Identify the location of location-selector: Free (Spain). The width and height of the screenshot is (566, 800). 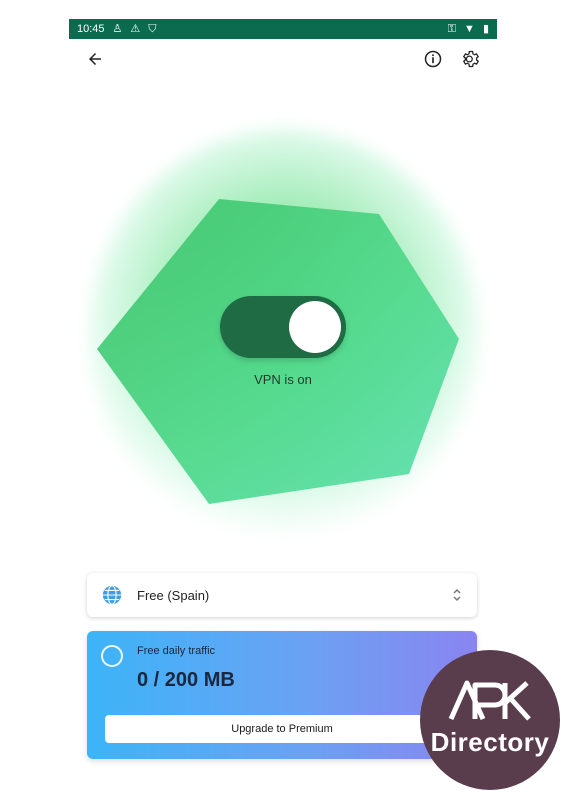
(282, 595).